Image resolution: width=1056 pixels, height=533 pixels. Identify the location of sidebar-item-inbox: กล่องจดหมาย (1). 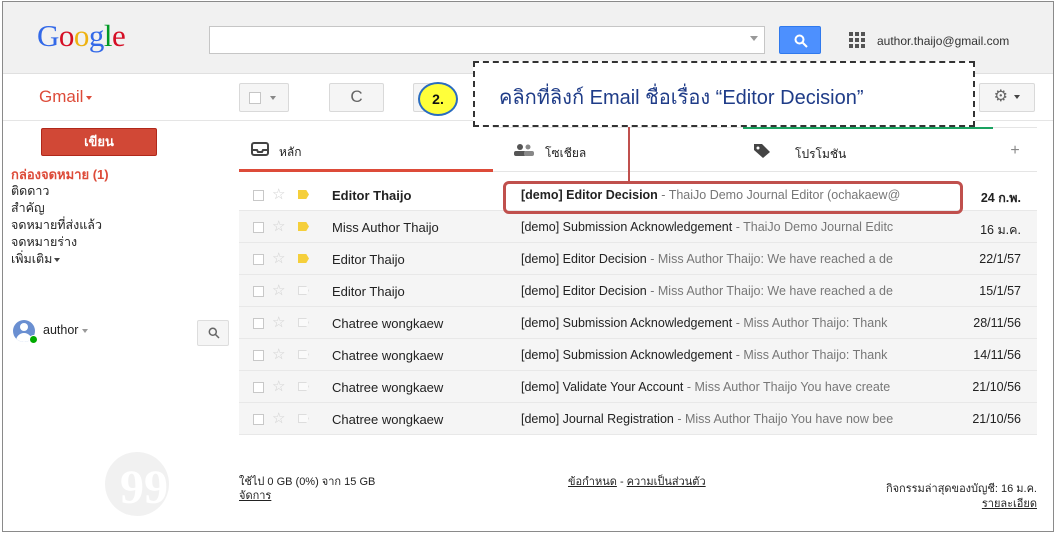
(111, 174).